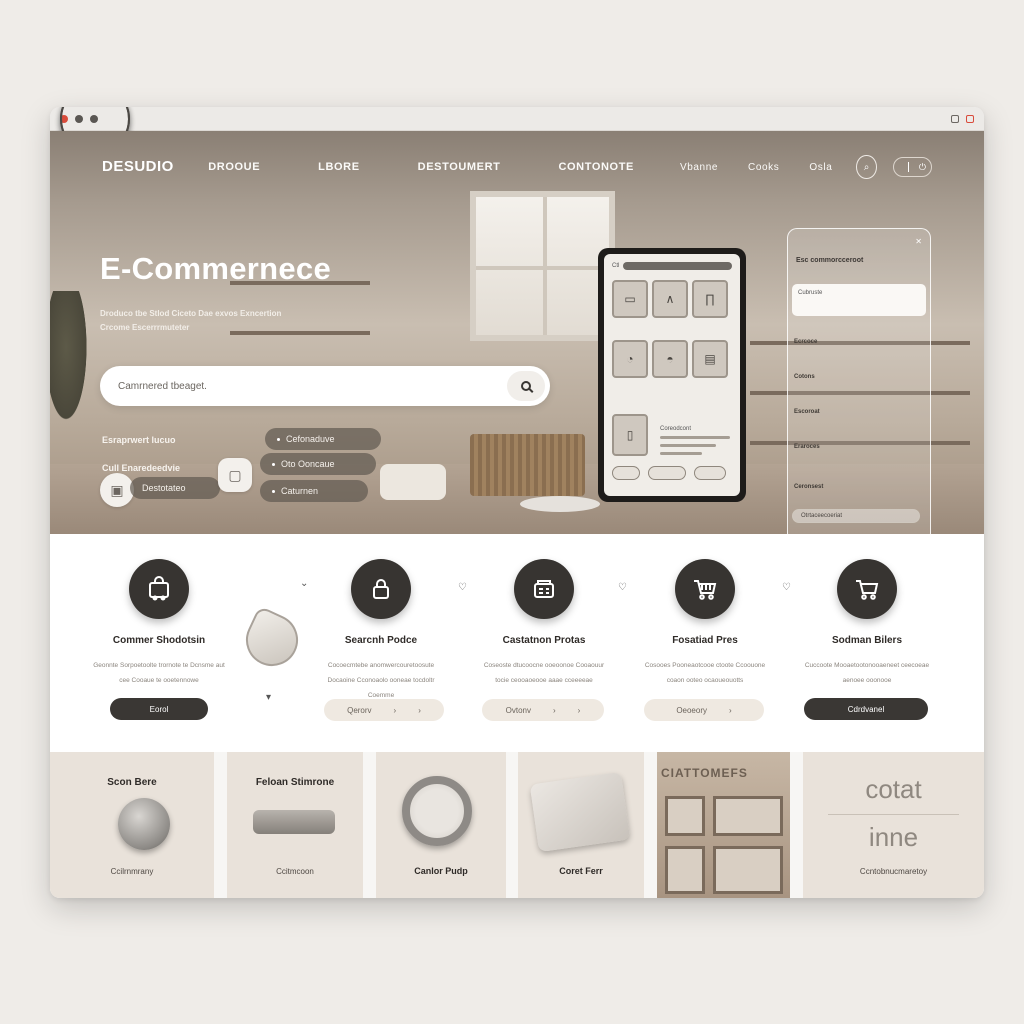 This screenshot has width=1024, height=1024. What do you see at coordinates (527, 465) in the screenshot?
I see `basket-image` at bounding box center [527, 465].